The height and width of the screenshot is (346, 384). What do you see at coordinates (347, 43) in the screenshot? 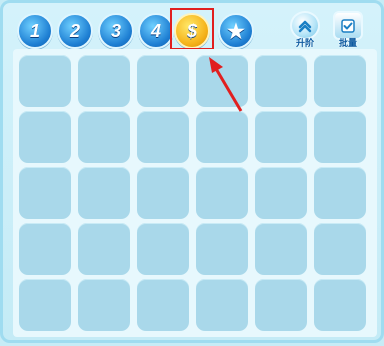
I see `batch-label: 批量` at bounding box center [347, 43].